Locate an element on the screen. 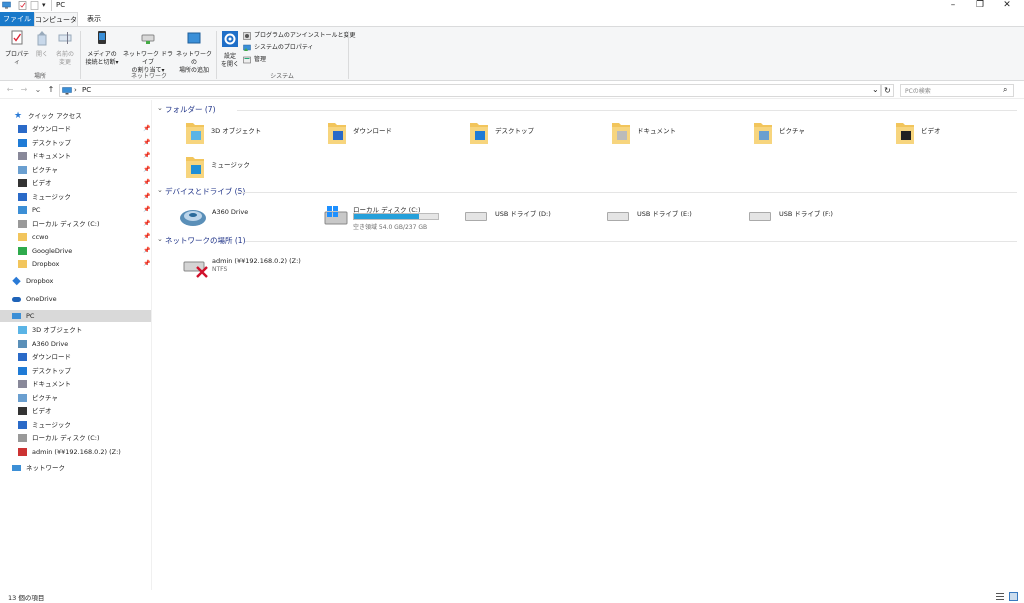  group-divider is located at coordinates (627, 110).